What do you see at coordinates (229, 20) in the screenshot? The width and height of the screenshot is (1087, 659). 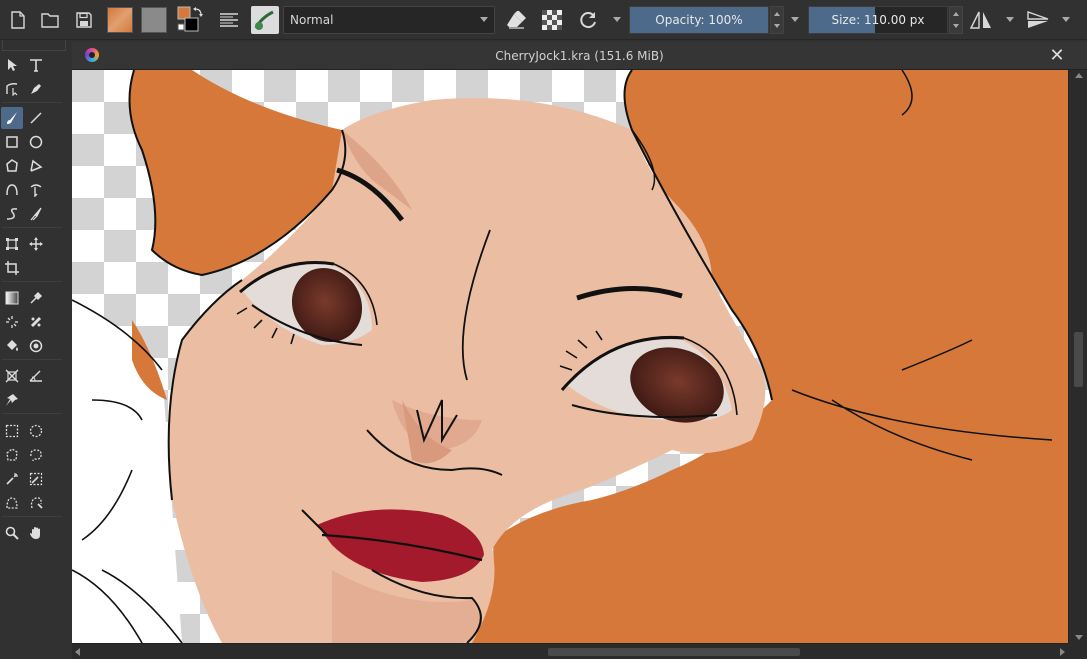 I see `brush-settings-icon` at bounding box center [229, 20].